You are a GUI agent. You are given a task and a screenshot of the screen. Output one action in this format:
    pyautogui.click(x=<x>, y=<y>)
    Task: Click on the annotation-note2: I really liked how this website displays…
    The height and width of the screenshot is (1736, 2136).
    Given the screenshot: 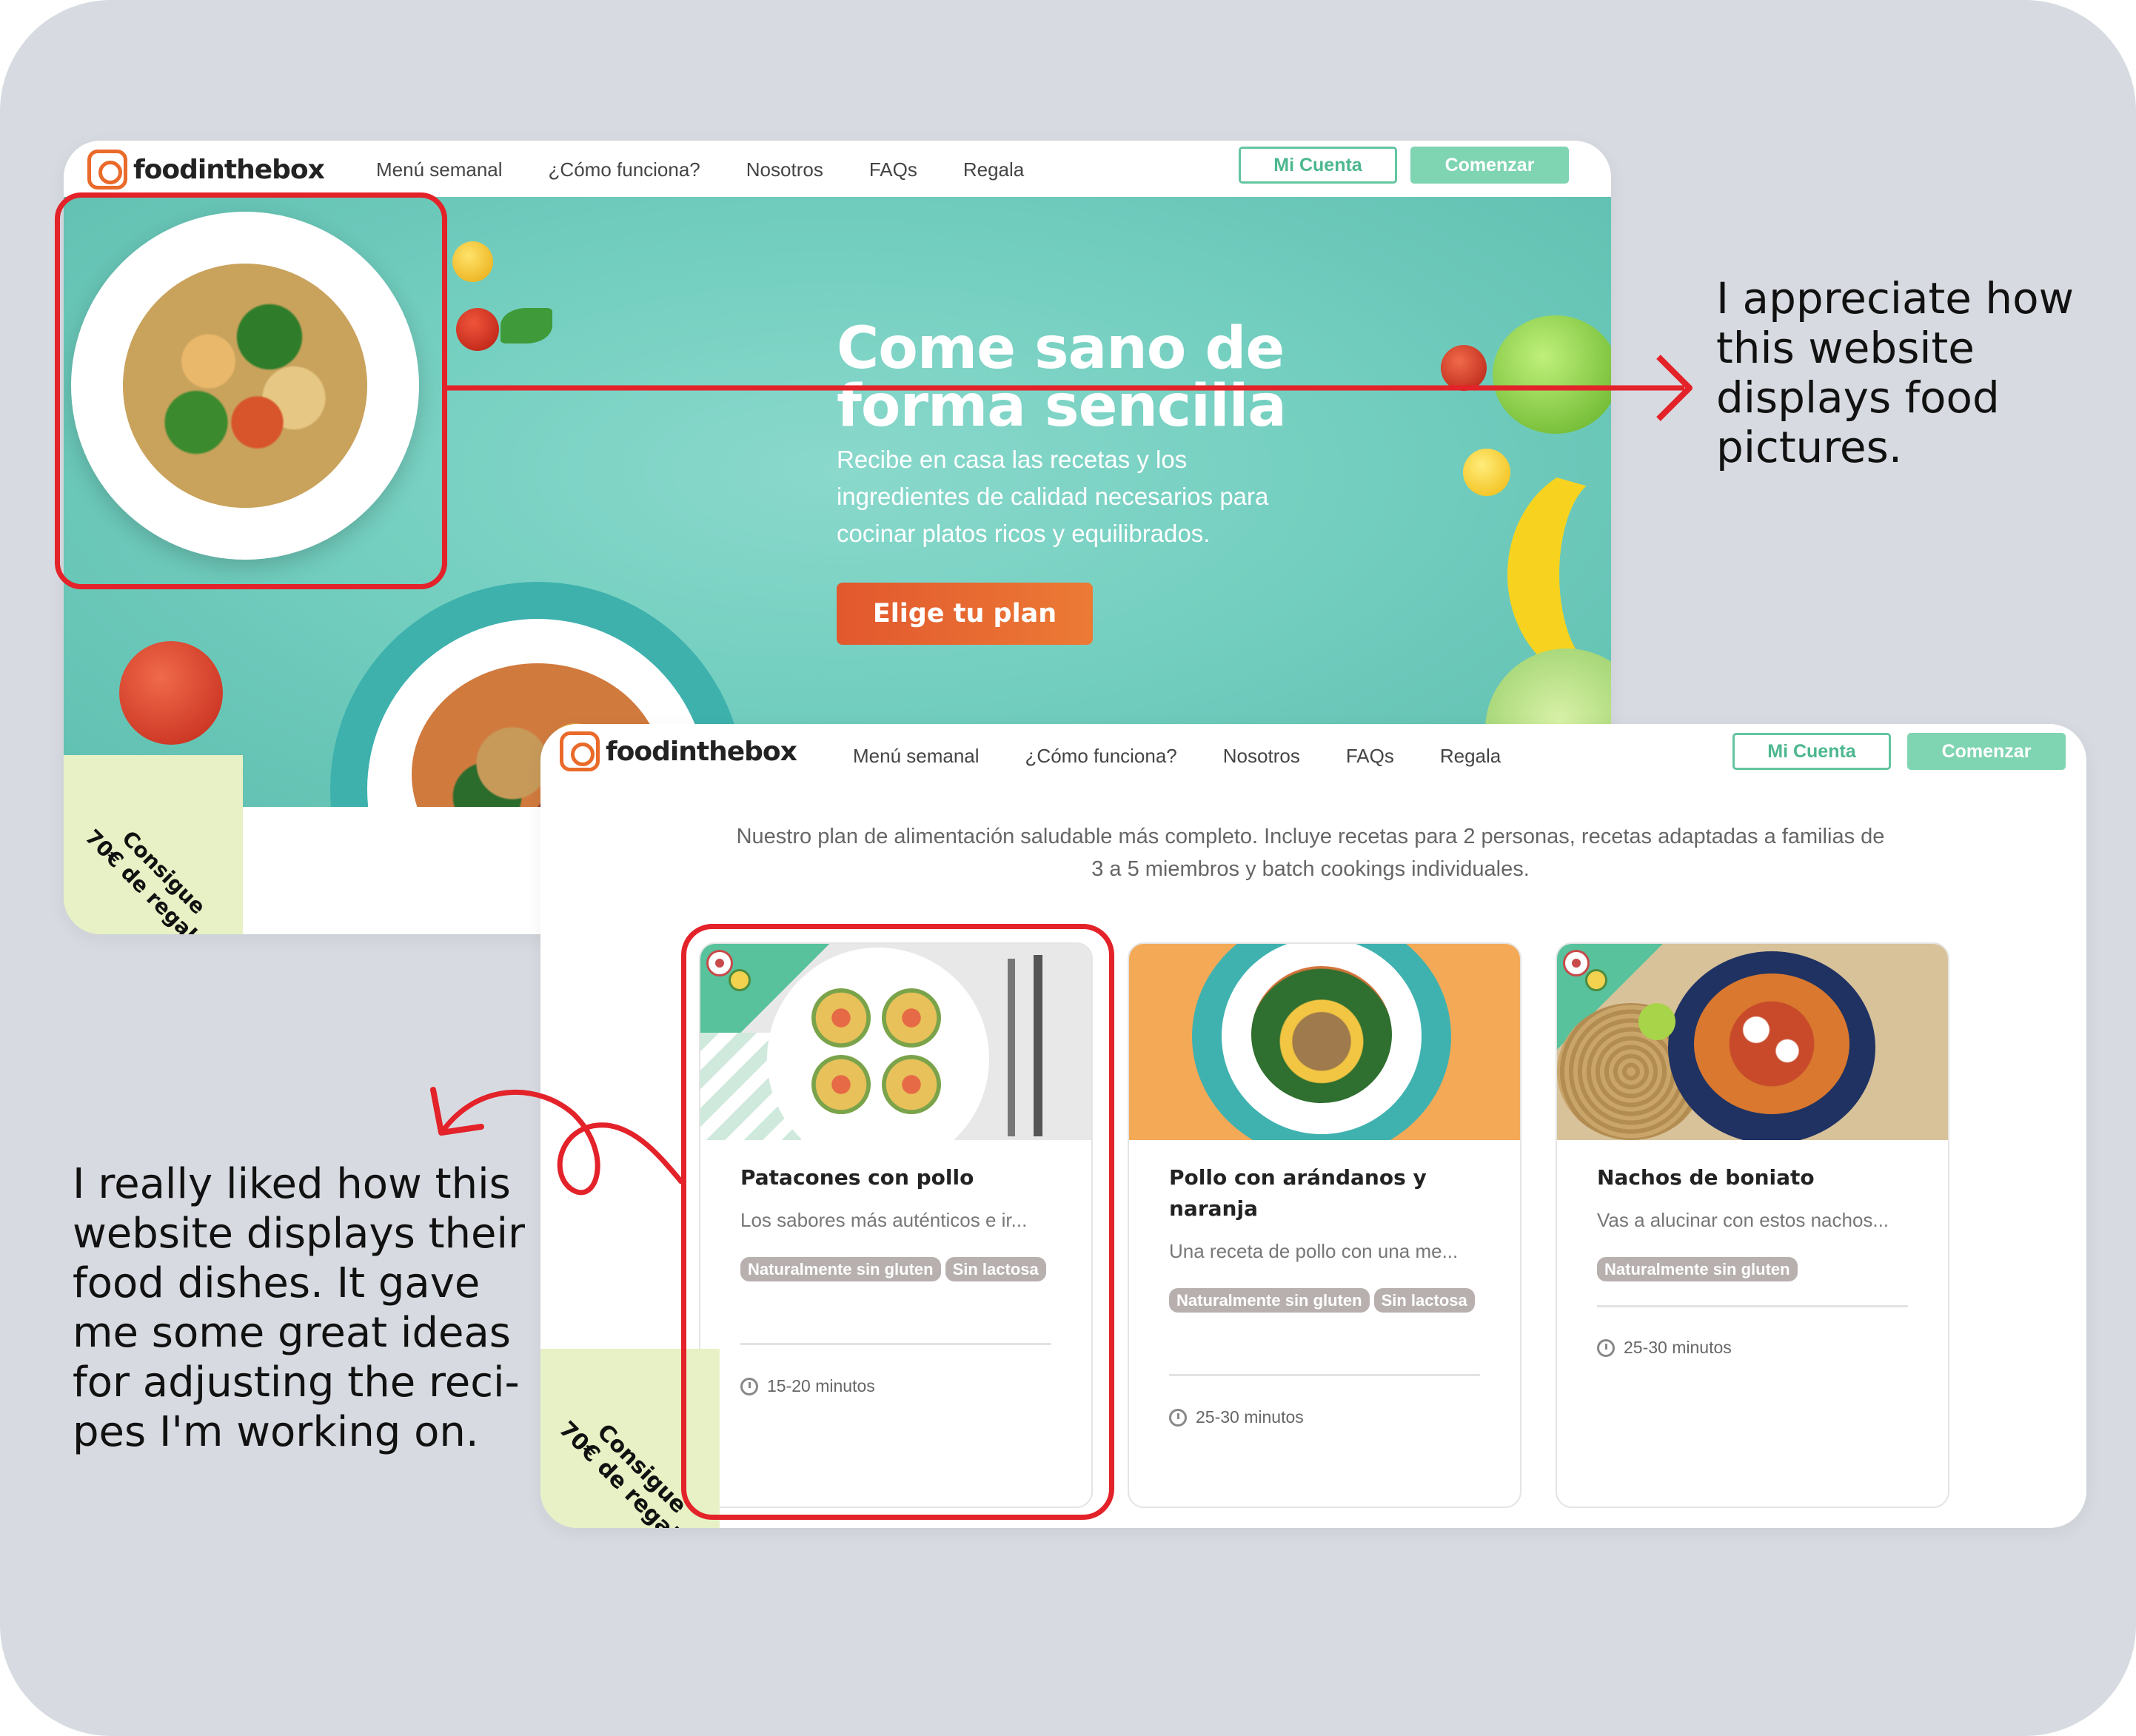 What is the action you would take?
    pyautogui.click(x=299, y=1308)
    